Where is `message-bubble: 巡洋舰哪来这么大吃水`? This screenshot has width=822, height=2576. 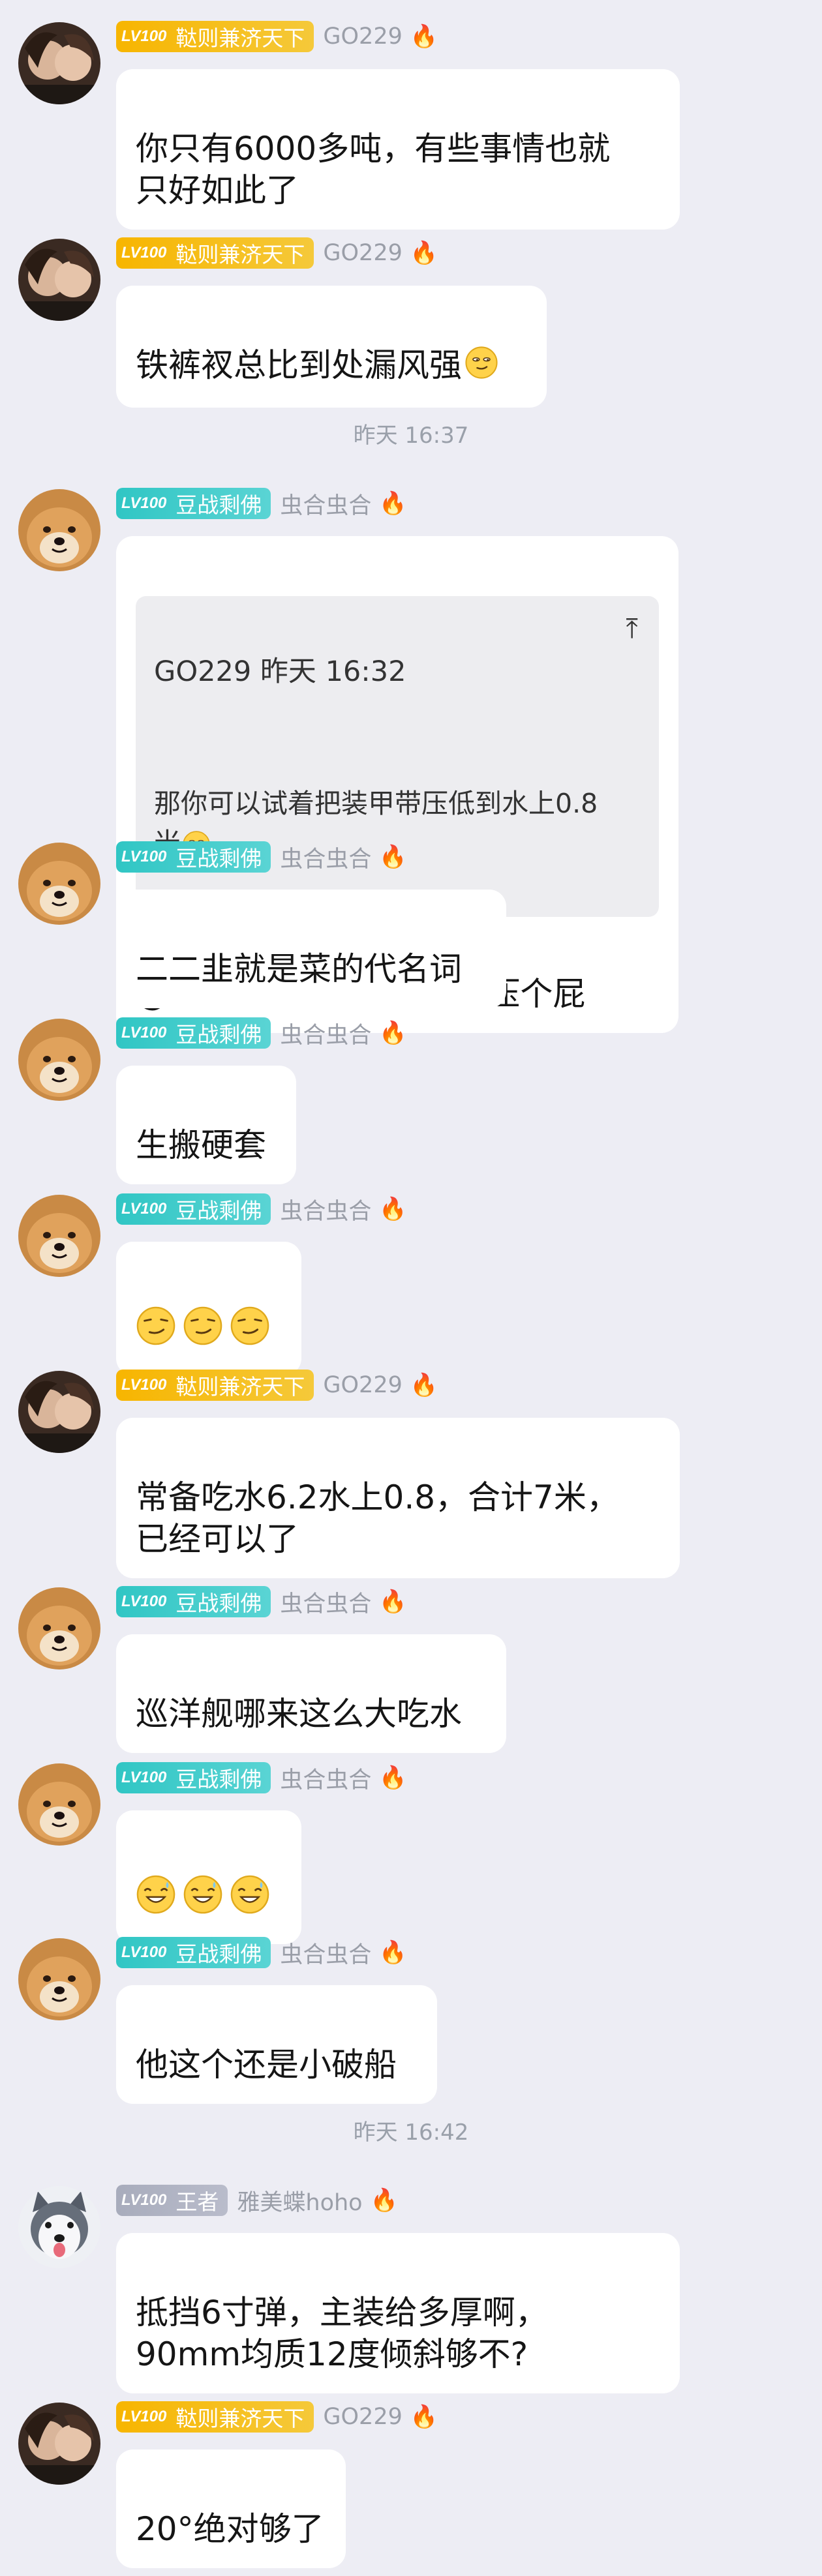
message-bubble: 巡洋舰哪来这么大吃水 is located at coordinates (311, 1693).